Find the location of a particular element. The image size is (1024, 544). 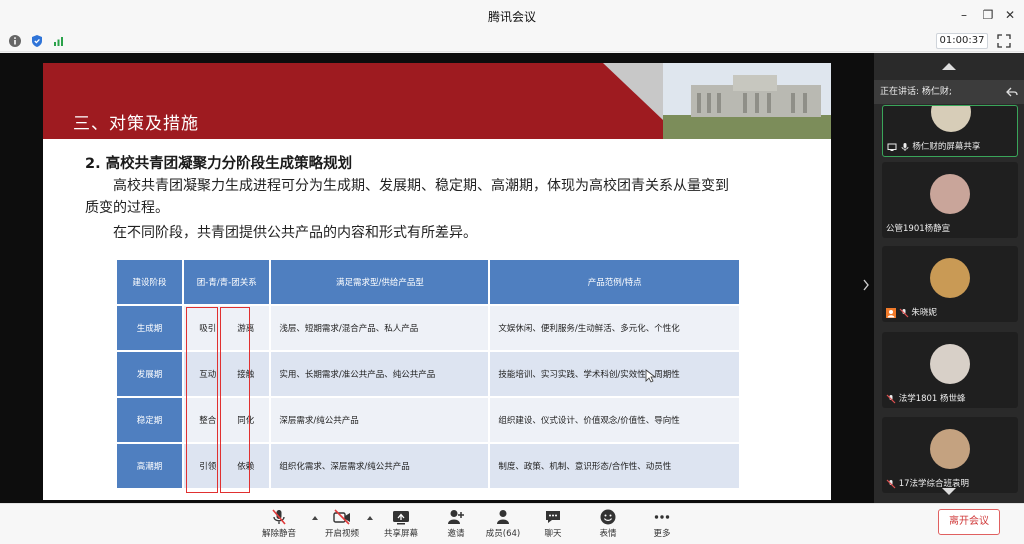

meeting-timer: 01:00:37 is located at coordinates (962, 41).